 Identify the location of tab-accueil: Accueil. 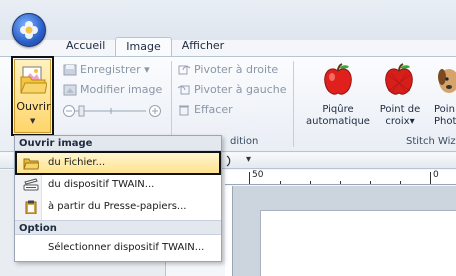
(85, 47).